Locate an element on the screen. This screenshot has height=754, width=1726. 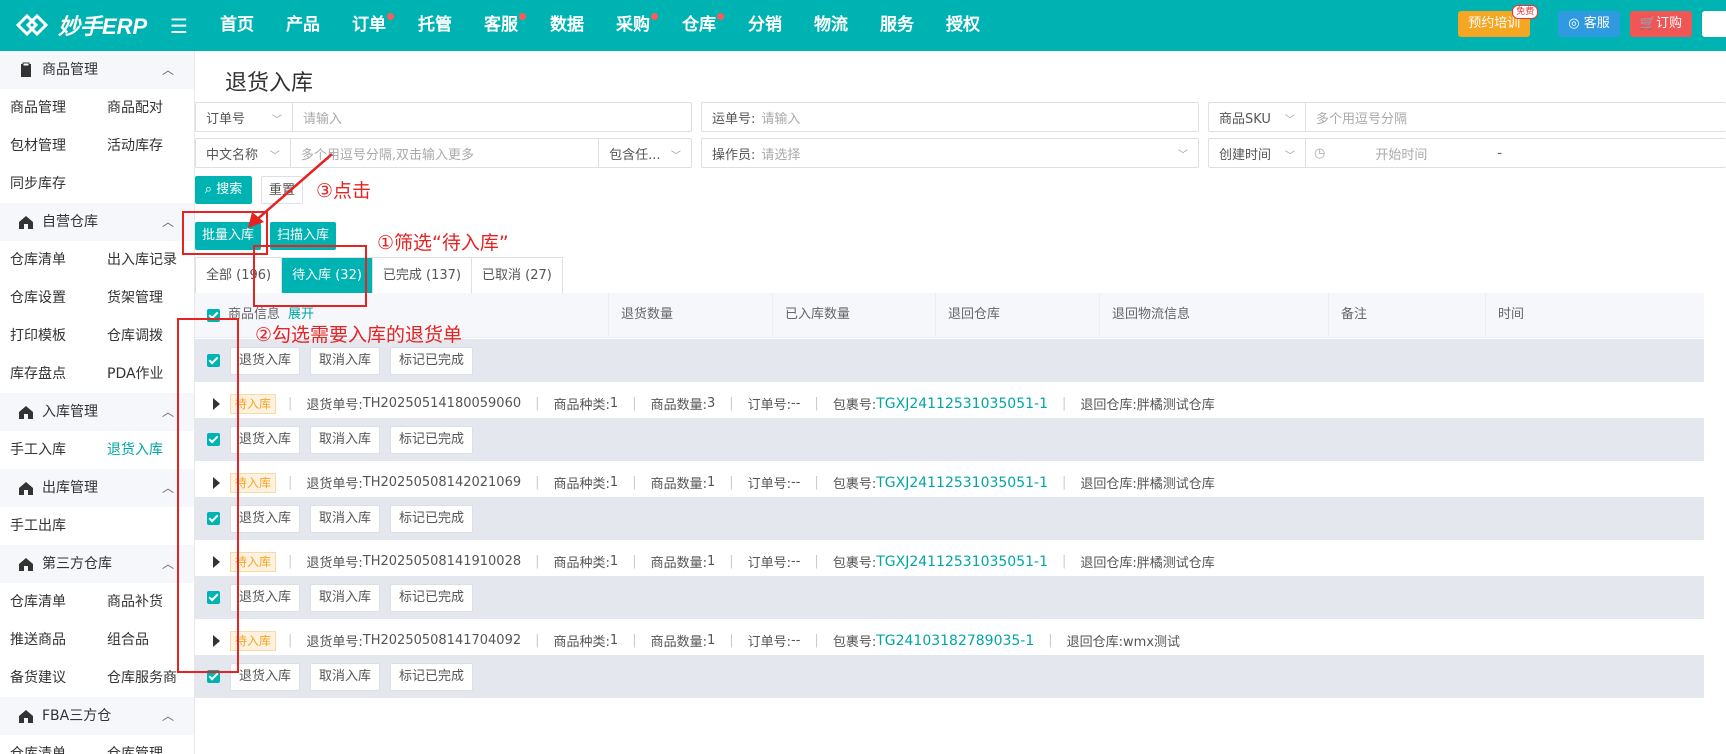
nav-item: 数据 is located at coordinates (567, 25).